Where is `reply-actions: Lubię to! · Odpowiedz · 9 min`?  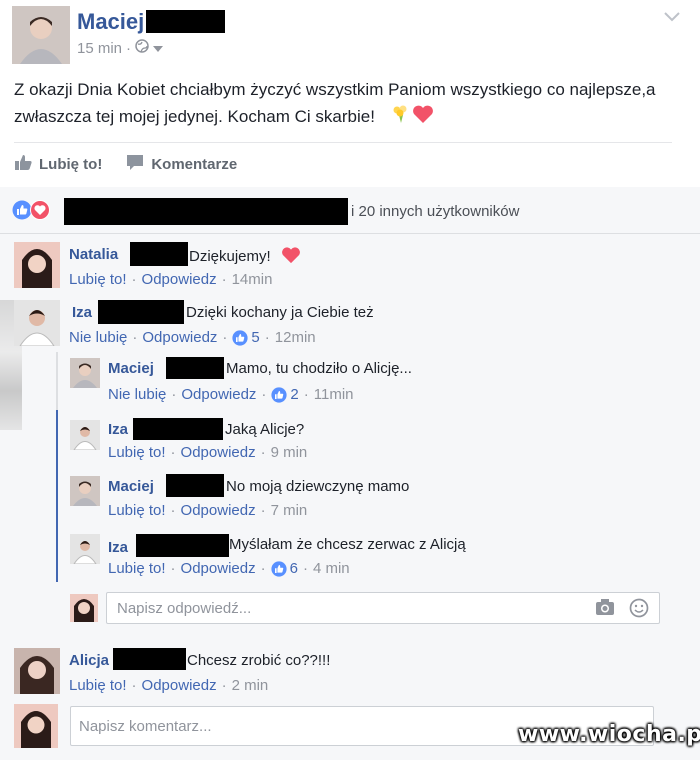 reply-actions: Lubię to! · Odpowiedz · 9 min is located at coordinates (208, 452).